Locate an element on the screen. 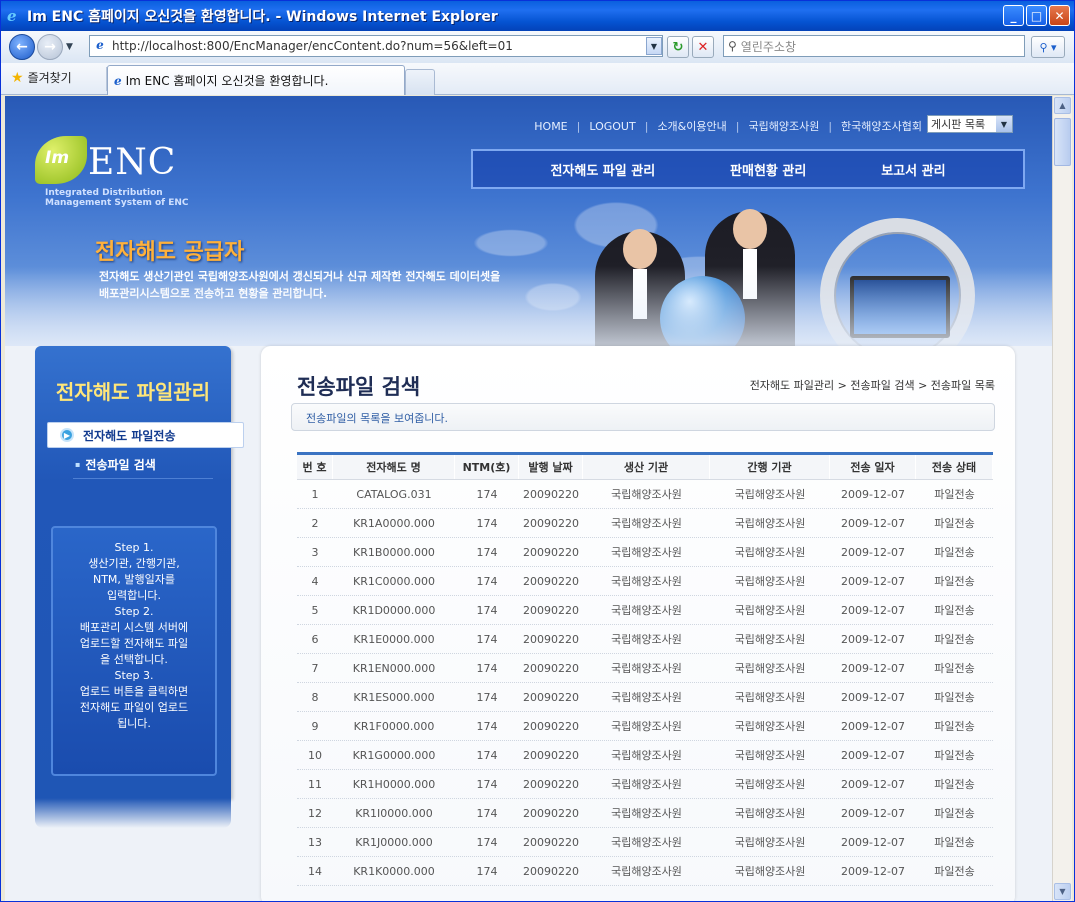 Image resolution: width=1075 pixels, height=902 pixels. person-man is located at coordinates (750, 280).